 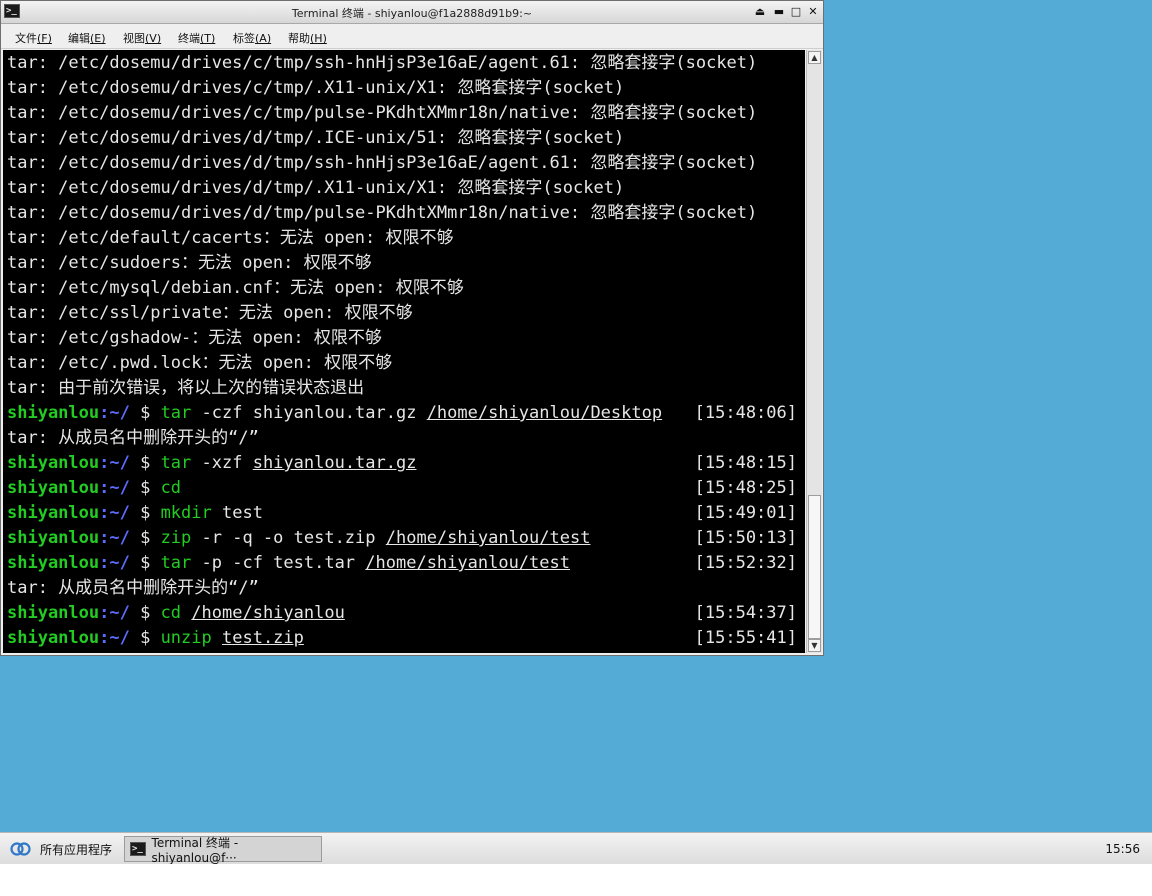 I want to click on menu-item-0: 文件(F), so click(x=33, y=38).